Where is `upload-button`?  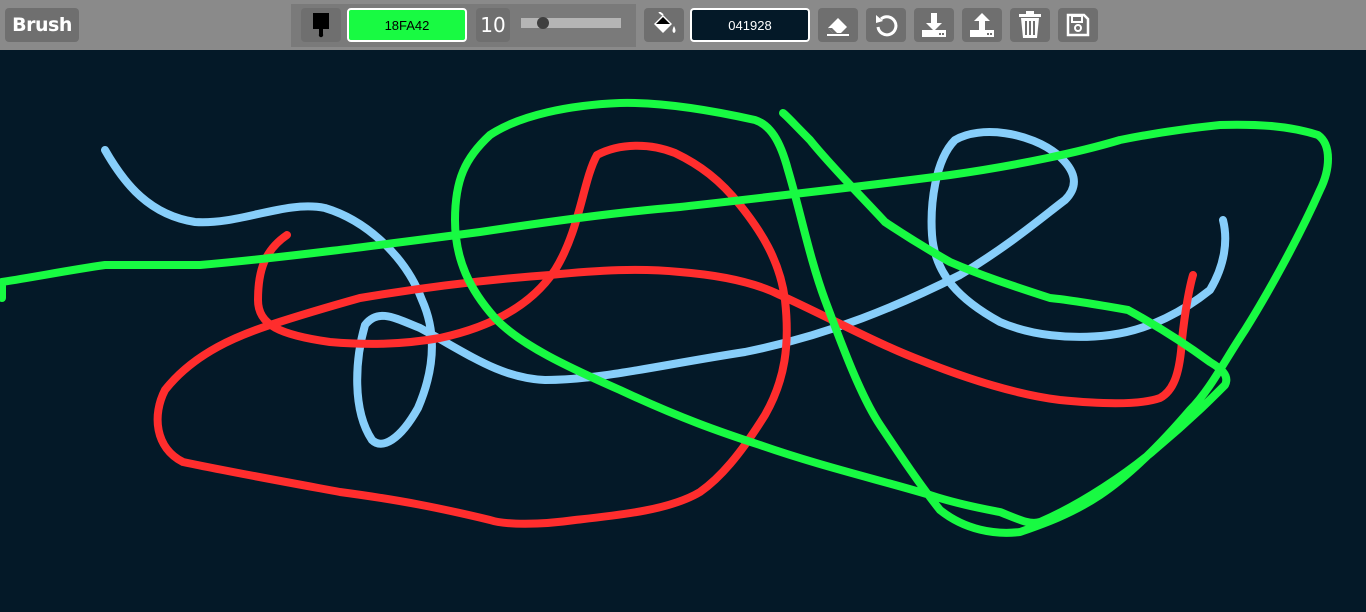
upload-button is located at coordinates (982, 25).